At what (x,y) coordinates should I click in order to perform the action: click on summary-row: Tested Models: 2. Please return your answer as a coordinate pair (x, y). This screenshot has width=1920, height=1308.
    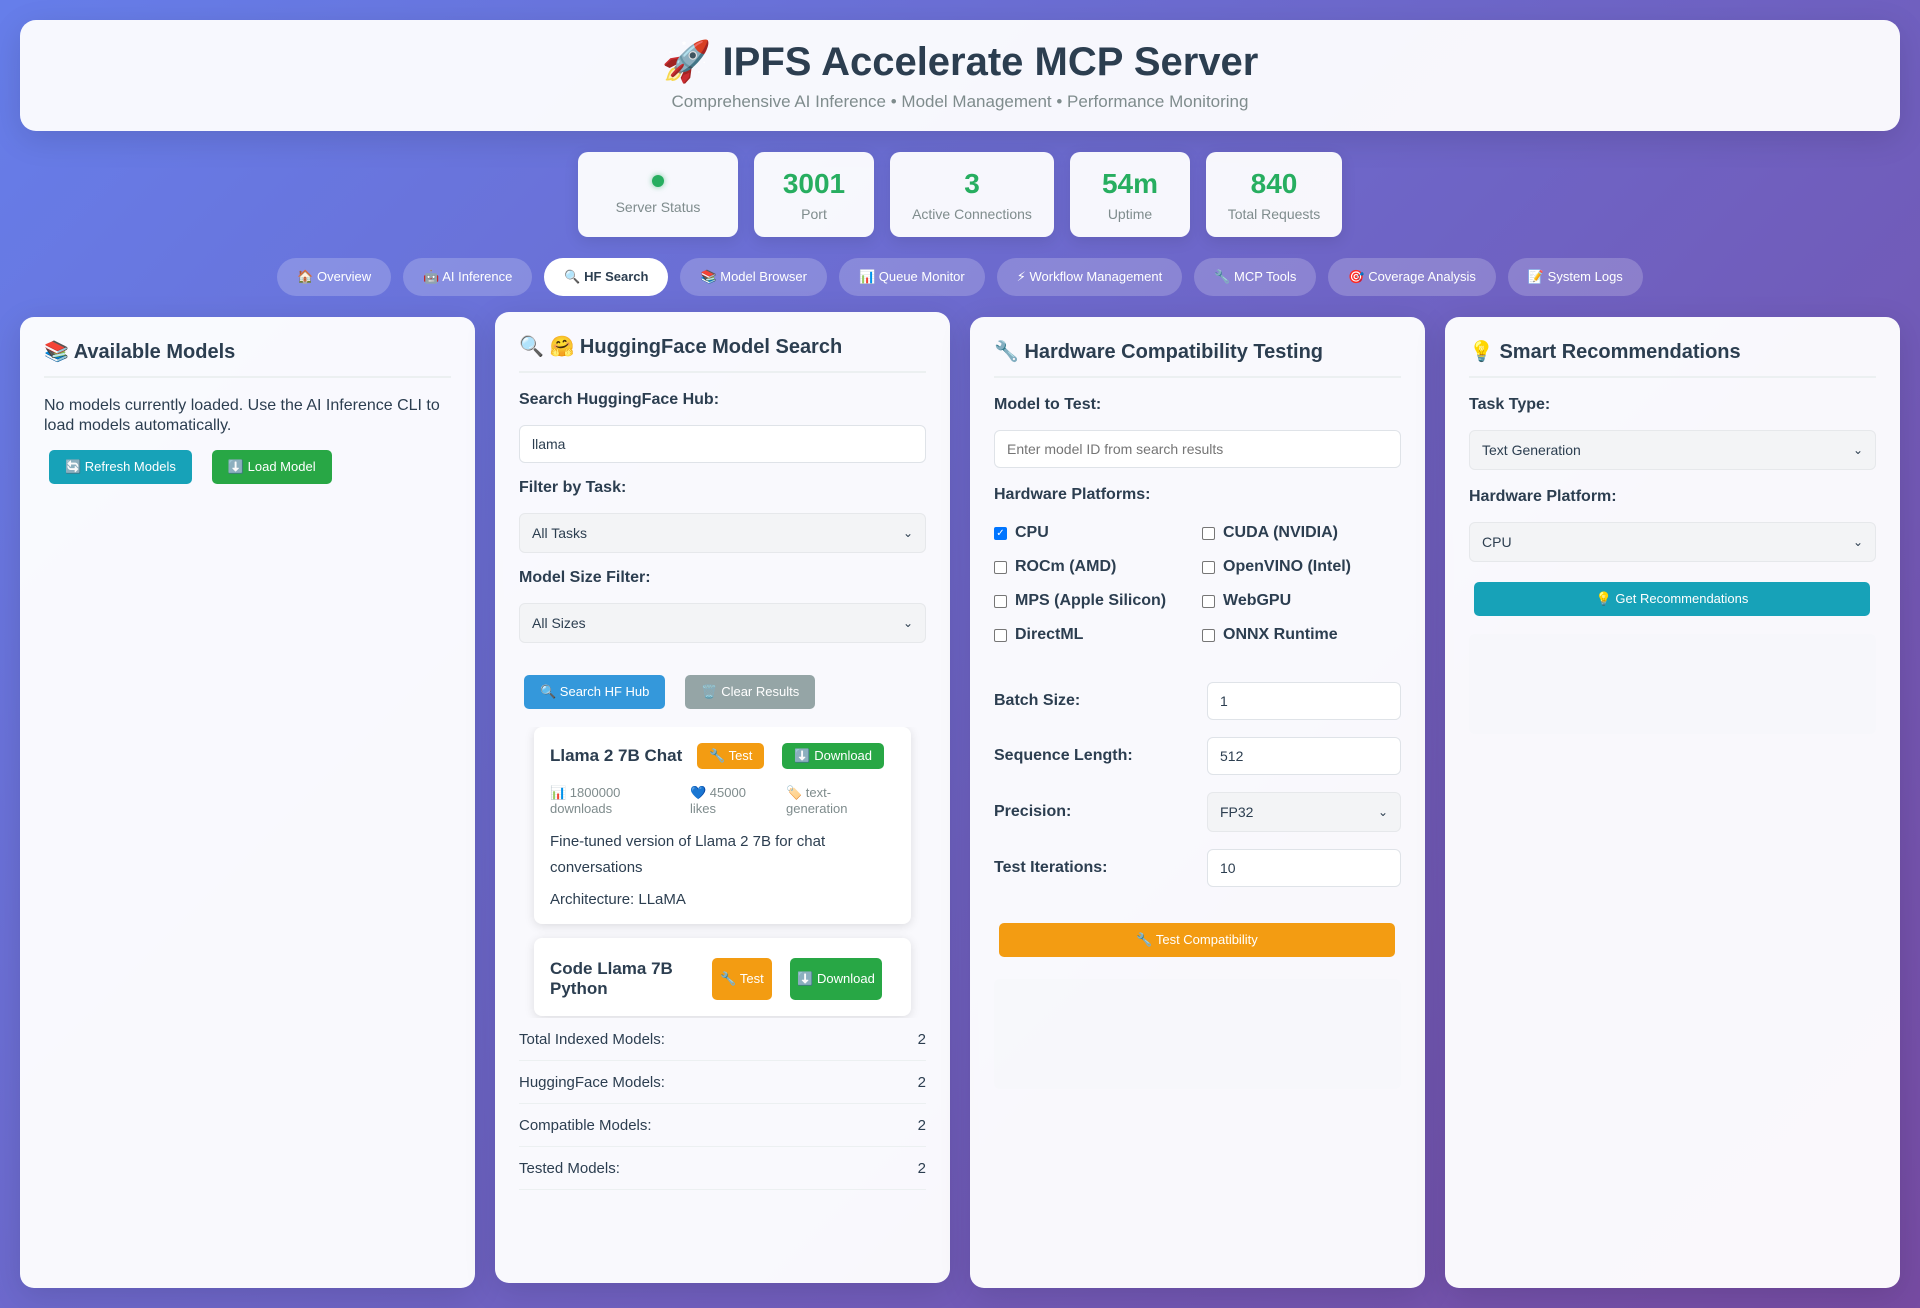
    Looking at the image, I should click on (722, 1168).